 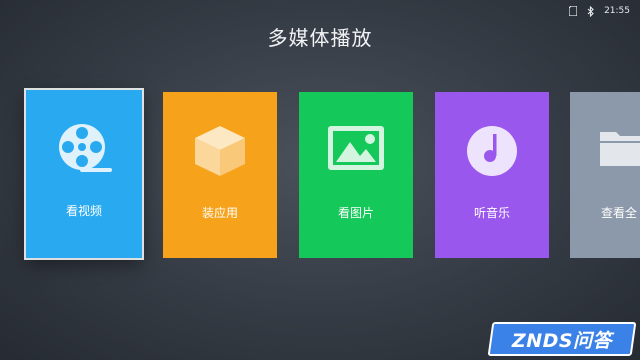 I want to click on box-icon, so click(x=220, y=151).